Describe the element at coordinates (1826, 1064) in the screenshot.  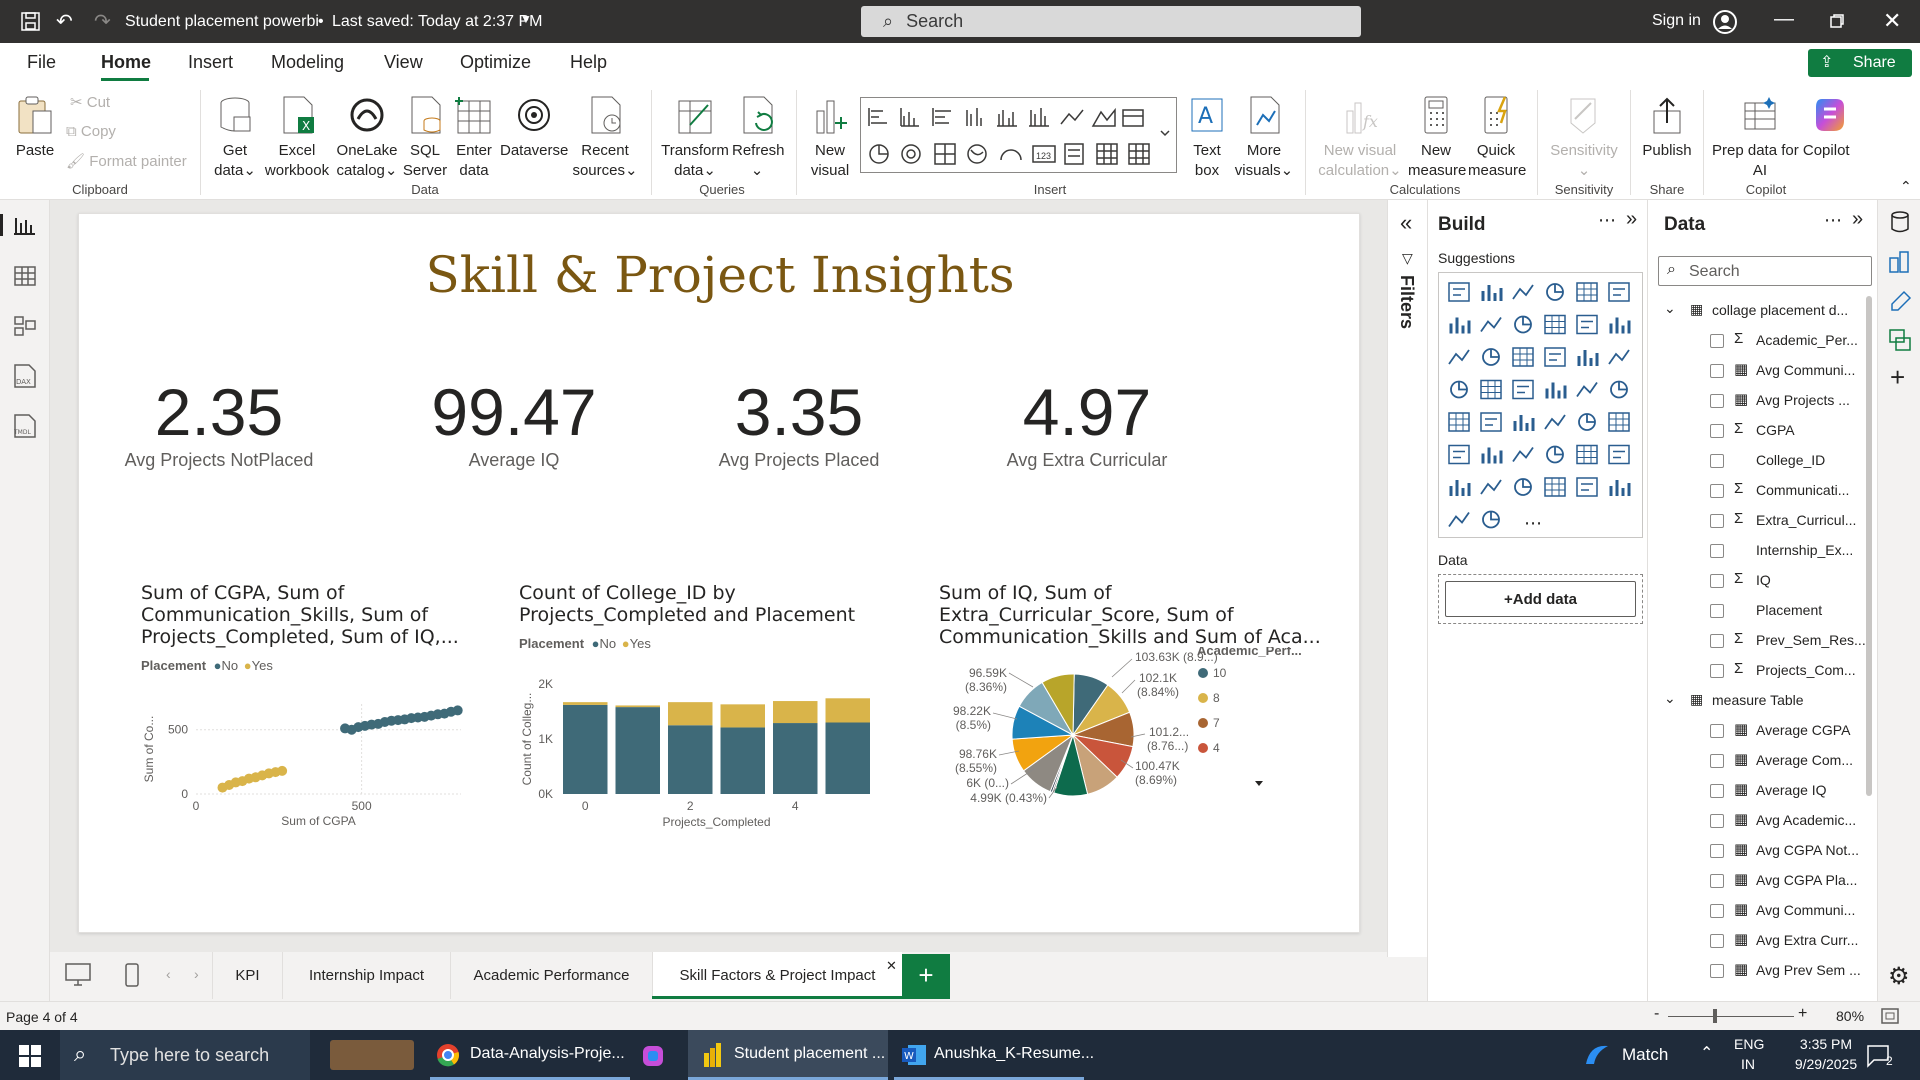
I see `clock-date: 9/29/2025` at that location.